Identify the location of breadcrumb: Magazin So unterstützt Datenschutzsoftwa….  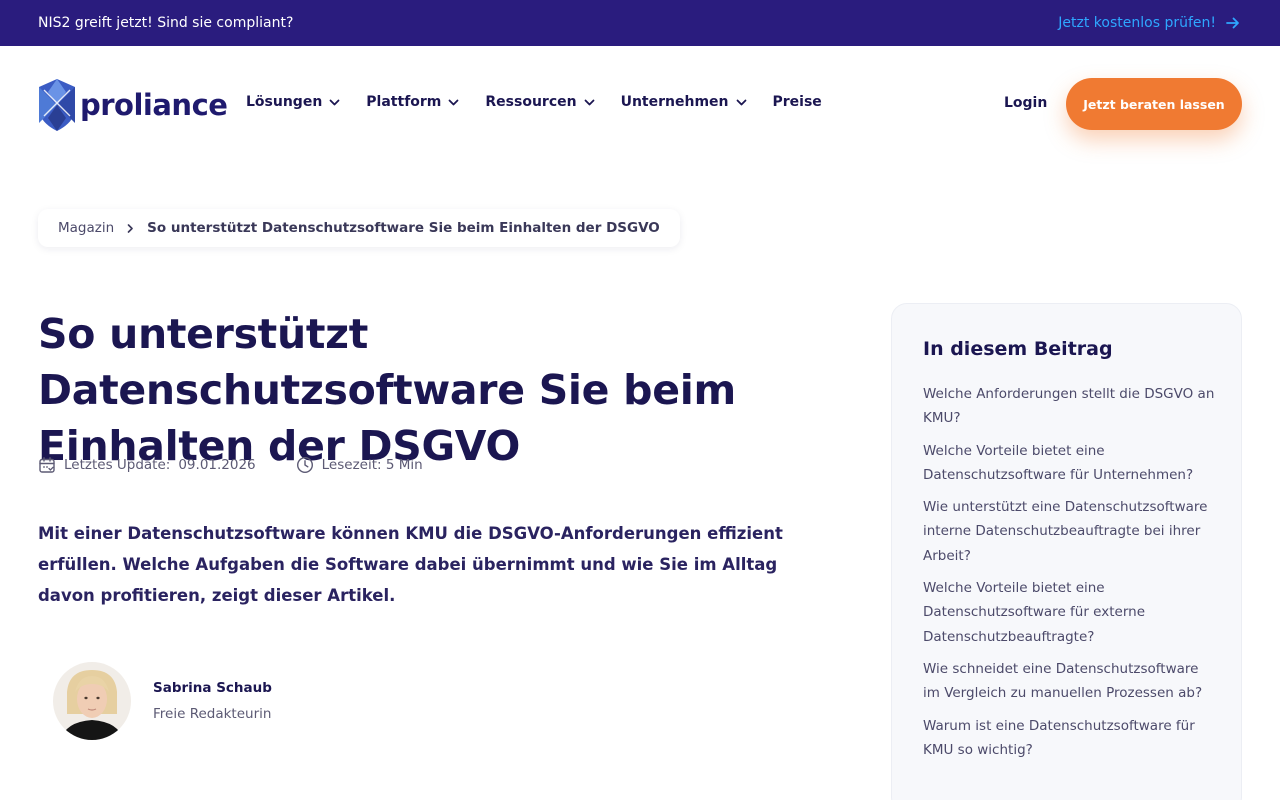
(359, 228).